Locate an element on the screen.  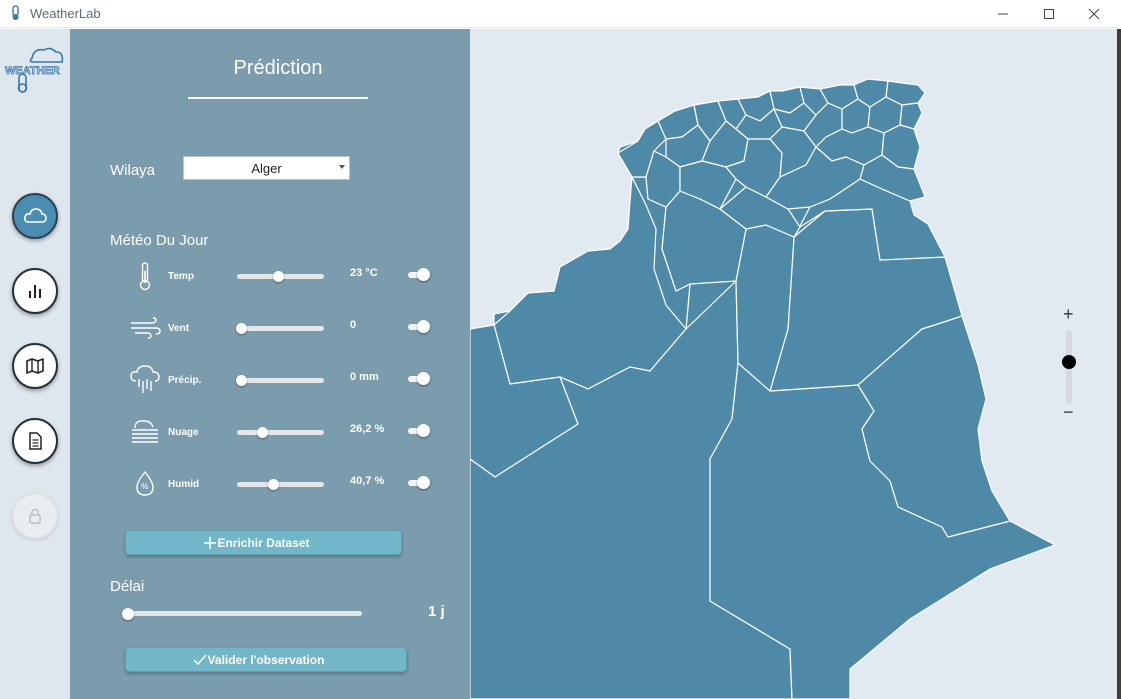
zoom-slider is located at coordinates (1069, 367).